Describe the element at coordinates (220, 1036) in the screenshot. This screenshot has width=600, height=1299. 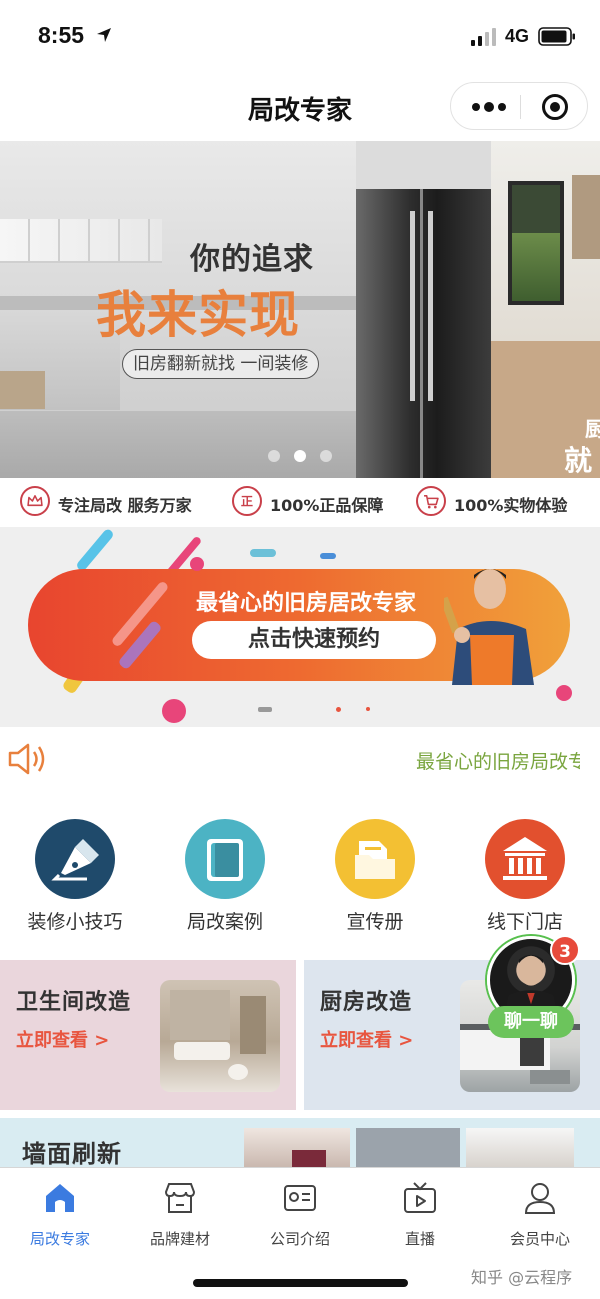
I see `bathroom-photo` at that location.